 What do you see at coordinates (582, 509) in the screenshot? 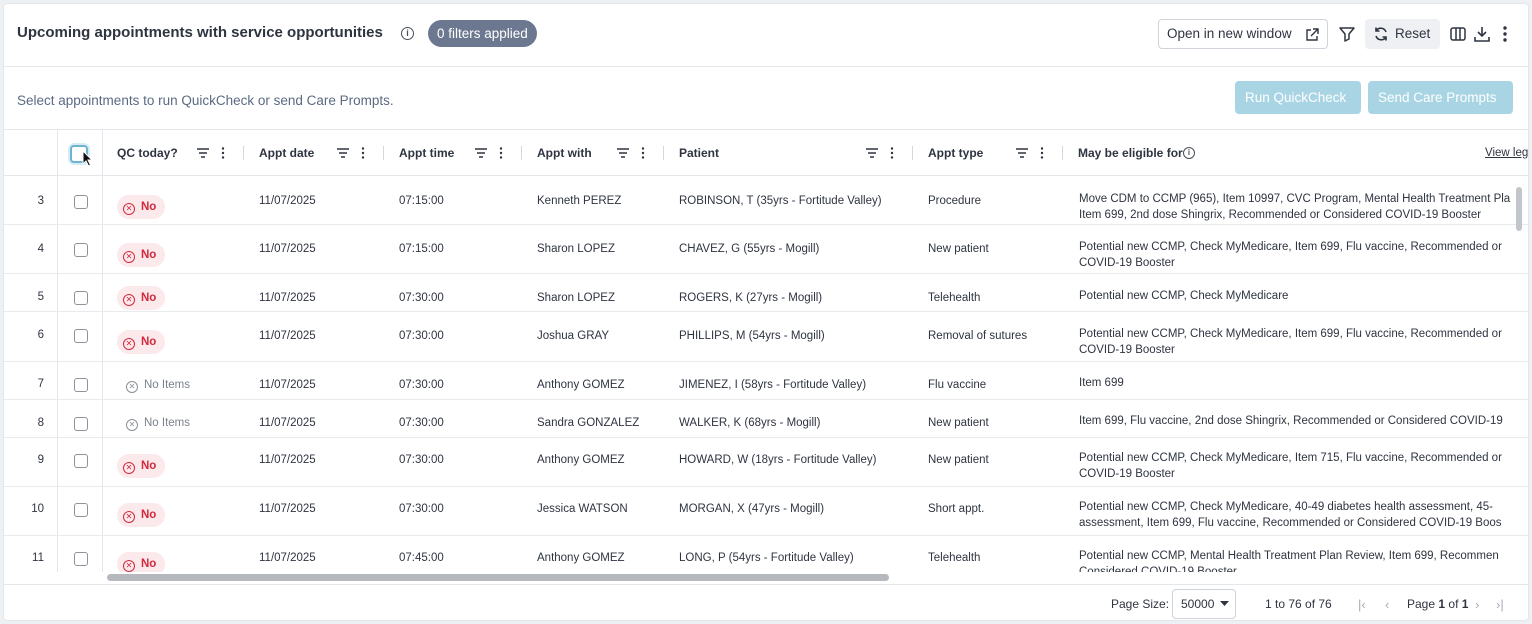
I see `appt-with: Jessica WATSON` at bounding box center [582, 509].